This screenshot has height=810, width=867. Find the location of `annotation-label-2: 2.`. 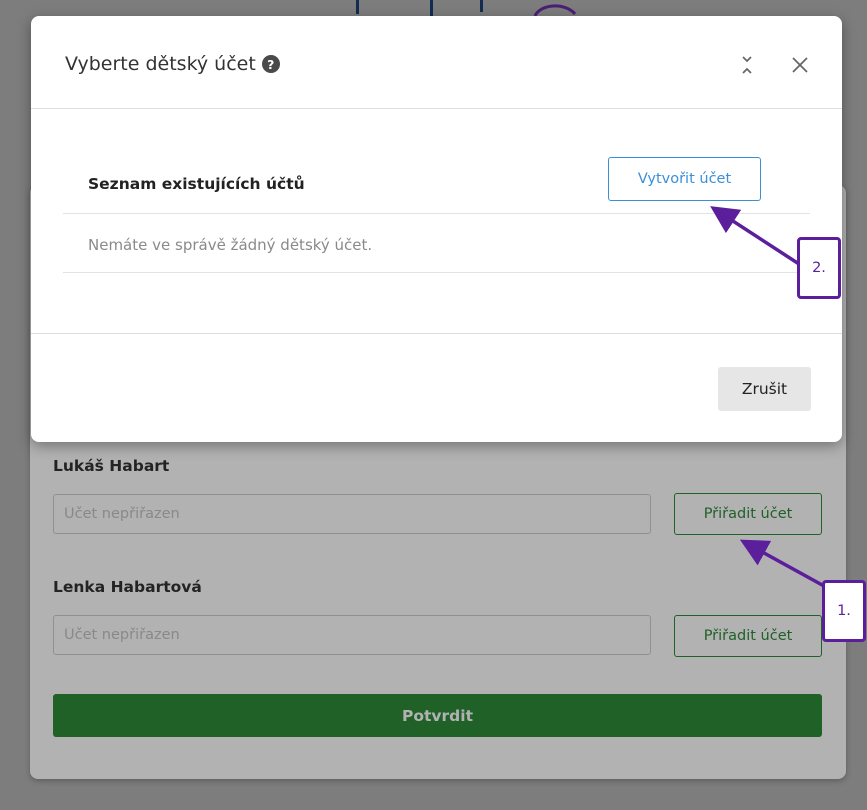

annotation-label-2: 2. is located at coordinates (819, 268).